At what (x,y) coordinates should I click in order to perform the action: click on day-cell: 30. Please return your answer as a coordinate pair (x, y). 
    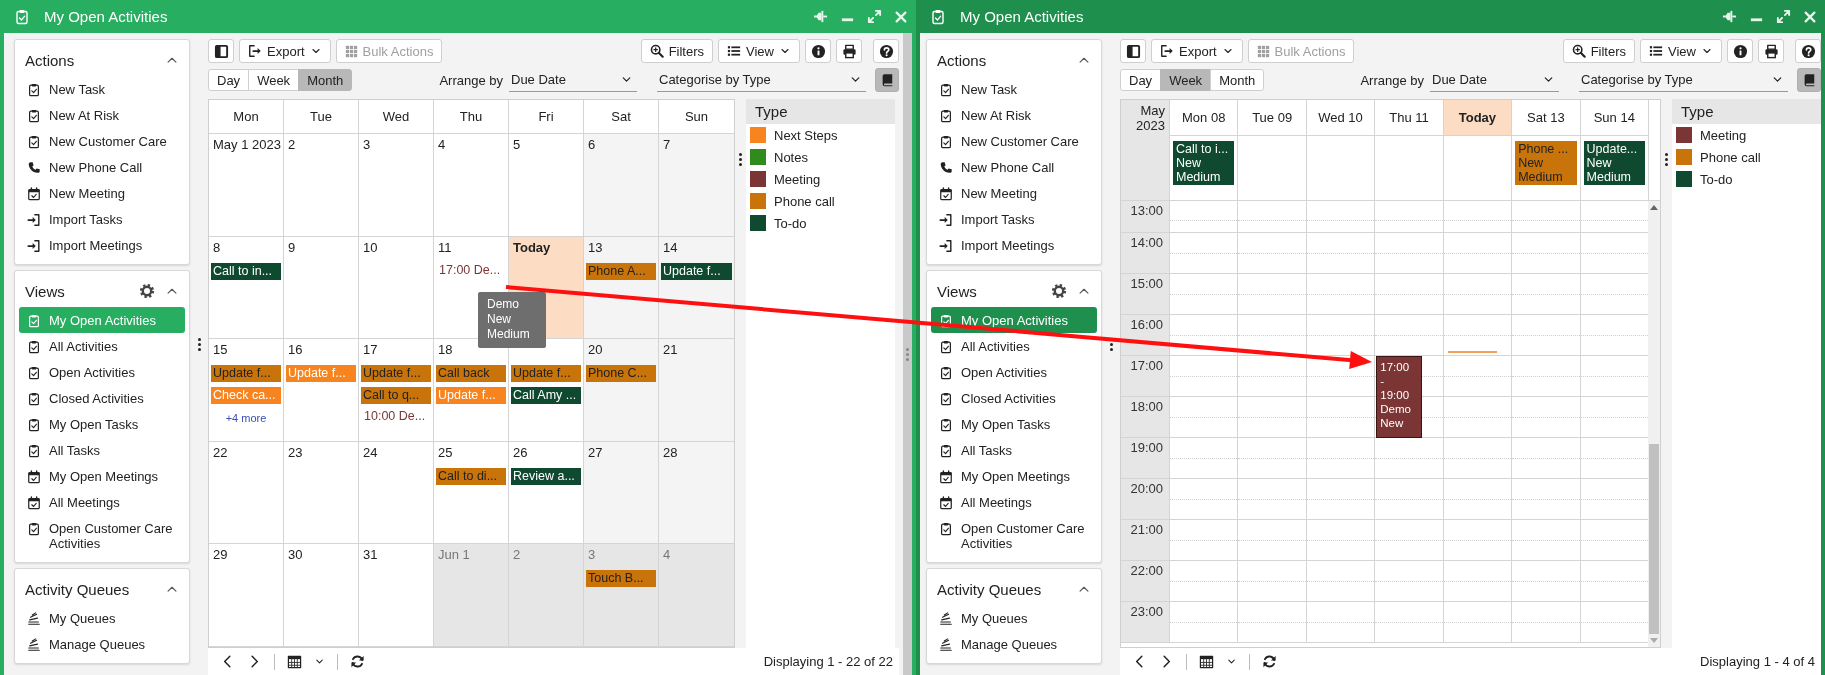
    Looking at the image, I should click on (321, 595).